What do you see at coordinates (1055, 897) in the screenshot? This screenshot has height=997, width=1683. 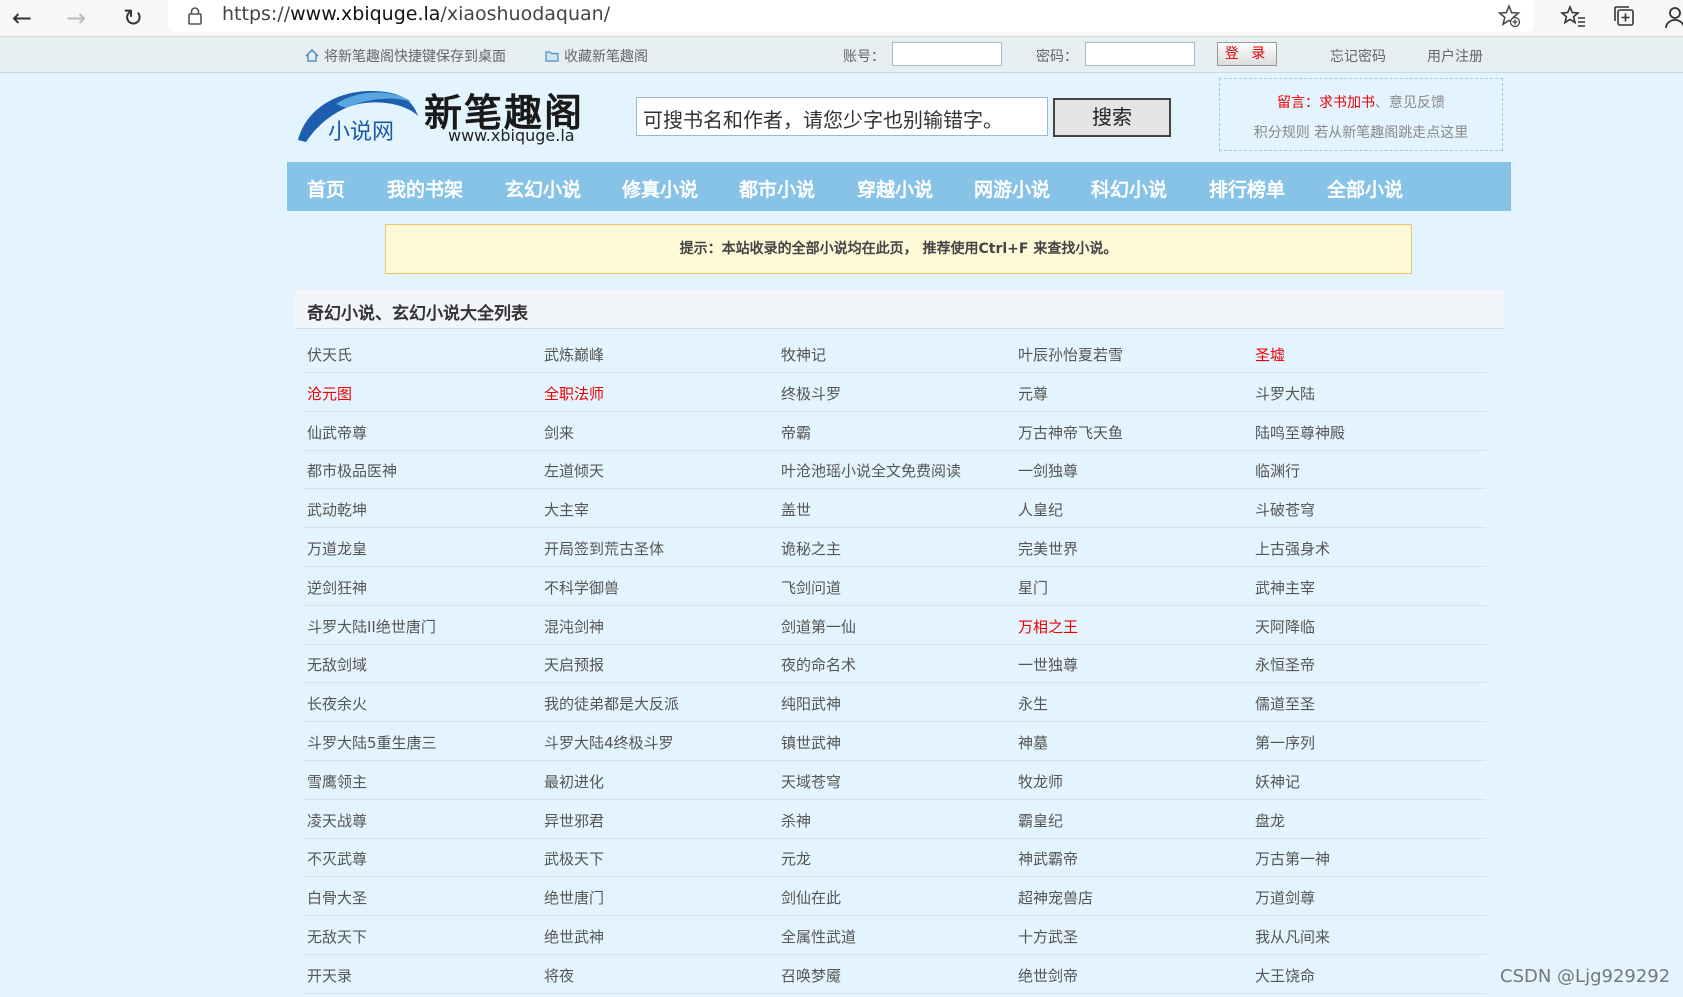 I see `novel-link: 超神宠兽店` at bounding box center [1055, 897].